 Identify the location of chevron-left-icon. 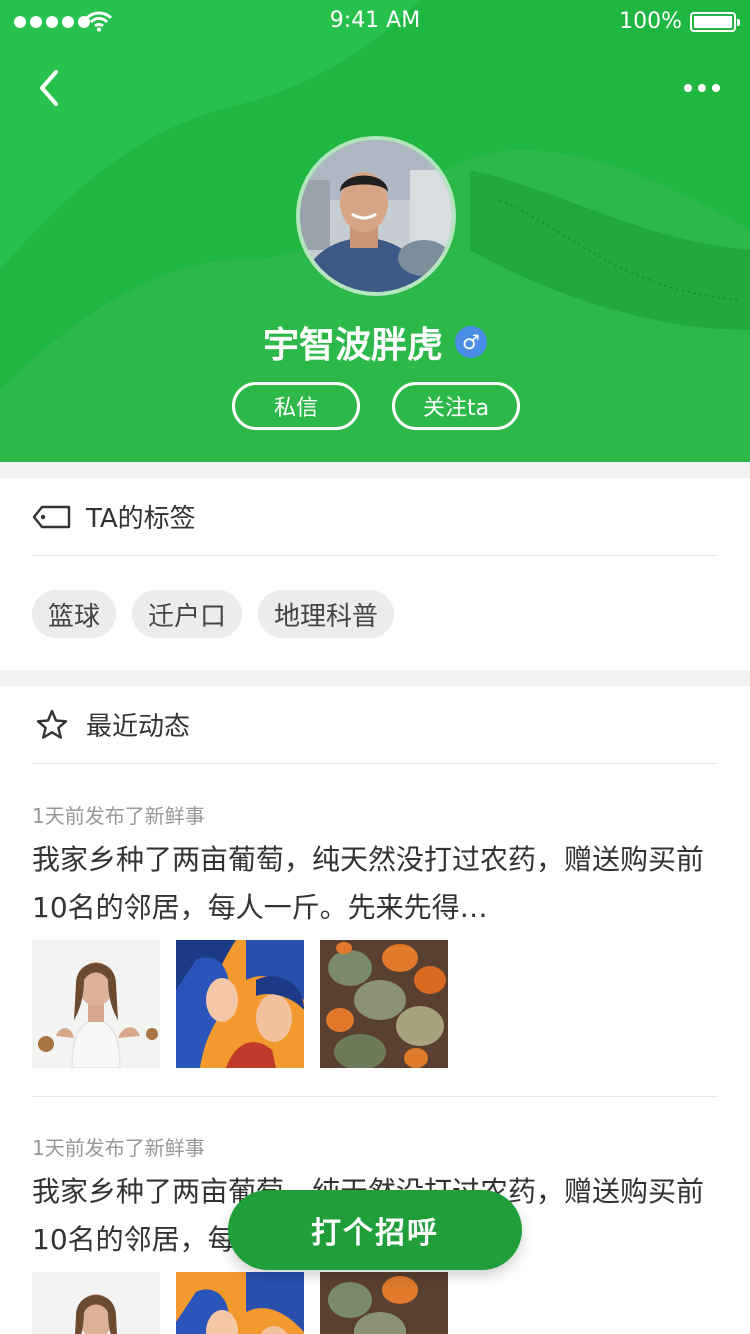
(49, 88).